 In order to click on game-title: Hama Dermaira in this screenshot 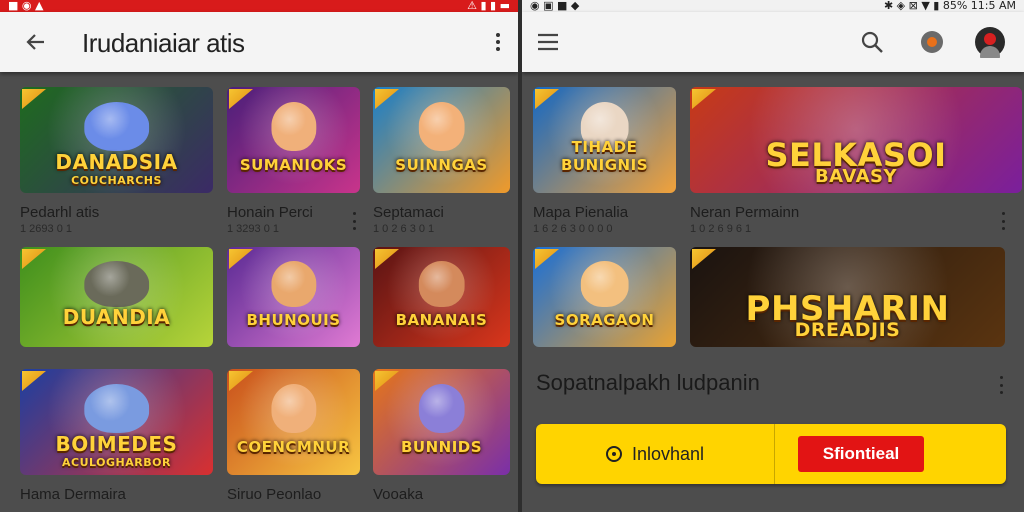, I will do `click(73, 494)`.